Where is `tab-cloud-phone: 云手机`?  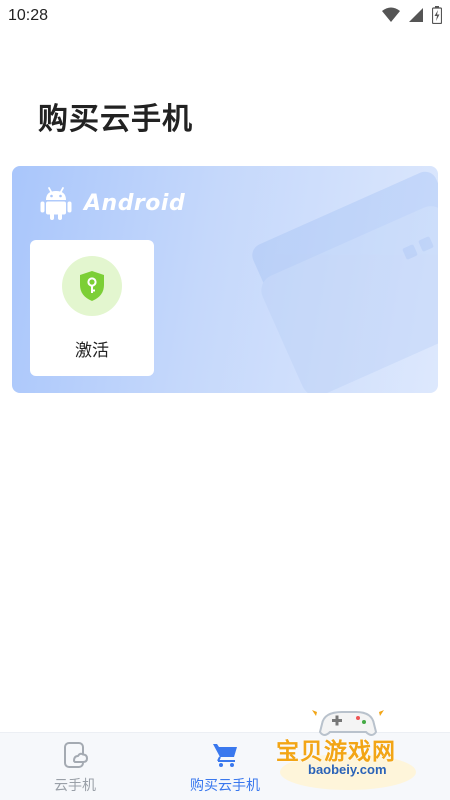 tab-cloud-phone: 云手机 is located at coordinates (75, 766).